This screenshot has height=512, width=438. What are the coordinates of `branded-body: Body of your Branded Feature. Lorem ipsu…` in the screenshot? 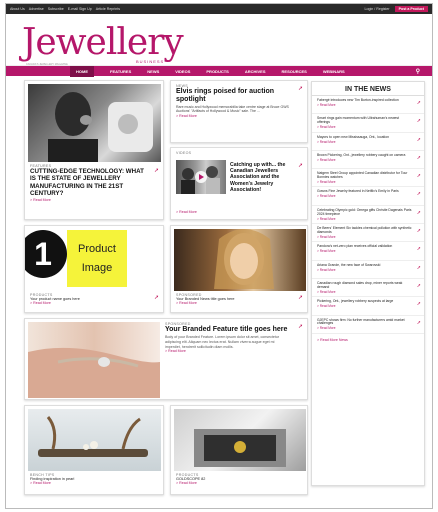 It's located at (222, 342).